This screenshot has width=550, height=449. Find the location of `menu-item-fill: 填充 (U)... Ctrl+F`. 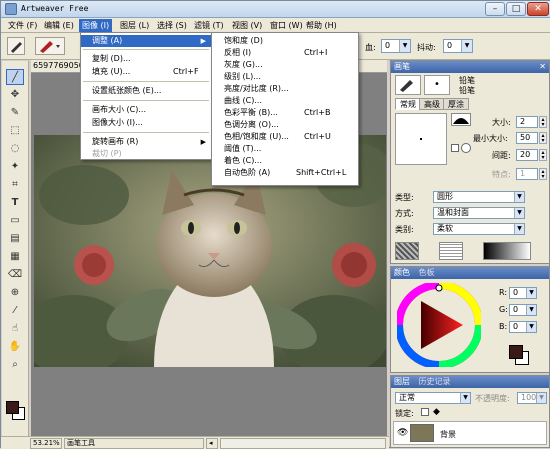

menu-item-fill: 填充 (U)... Ctrl+F is located at coordinates (146, 72).